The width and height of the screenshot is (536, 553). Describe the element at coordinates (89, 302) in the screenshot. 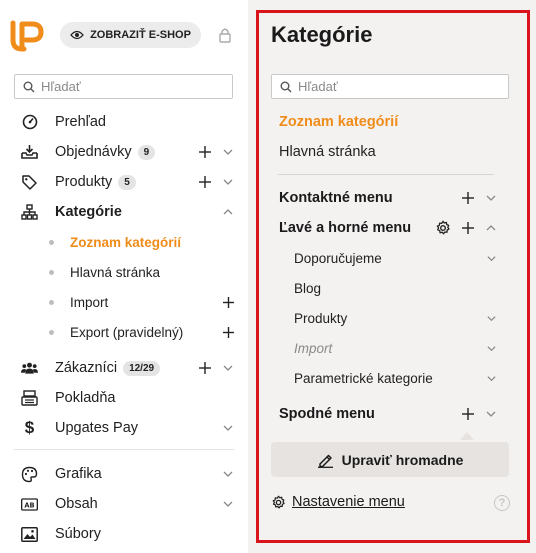

I see `sidebar-subitem-label: Import` at that location.